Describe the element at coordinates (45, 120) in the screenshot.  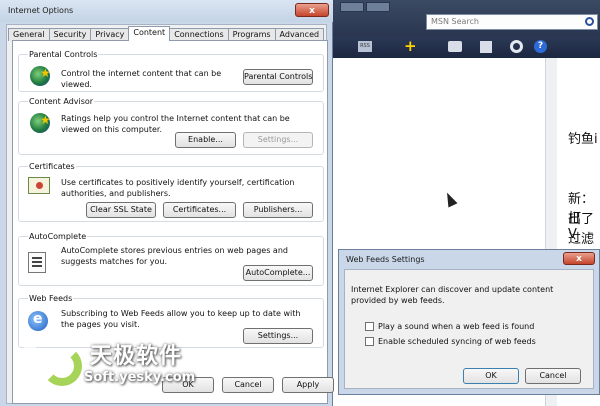
I see `content-advisor-star-icon: ★` at that location.